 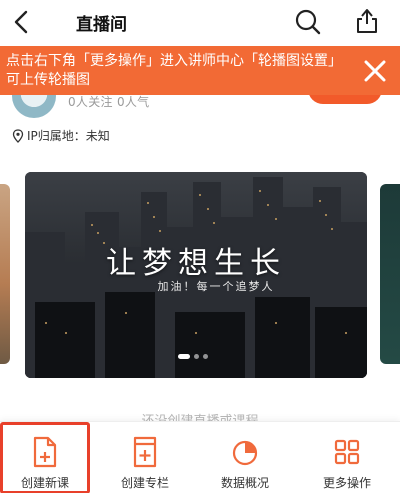 What do you see at coordinates (45, 452) in the screenshot?
I see `new-course-icon` at bounding box center [45, 452].